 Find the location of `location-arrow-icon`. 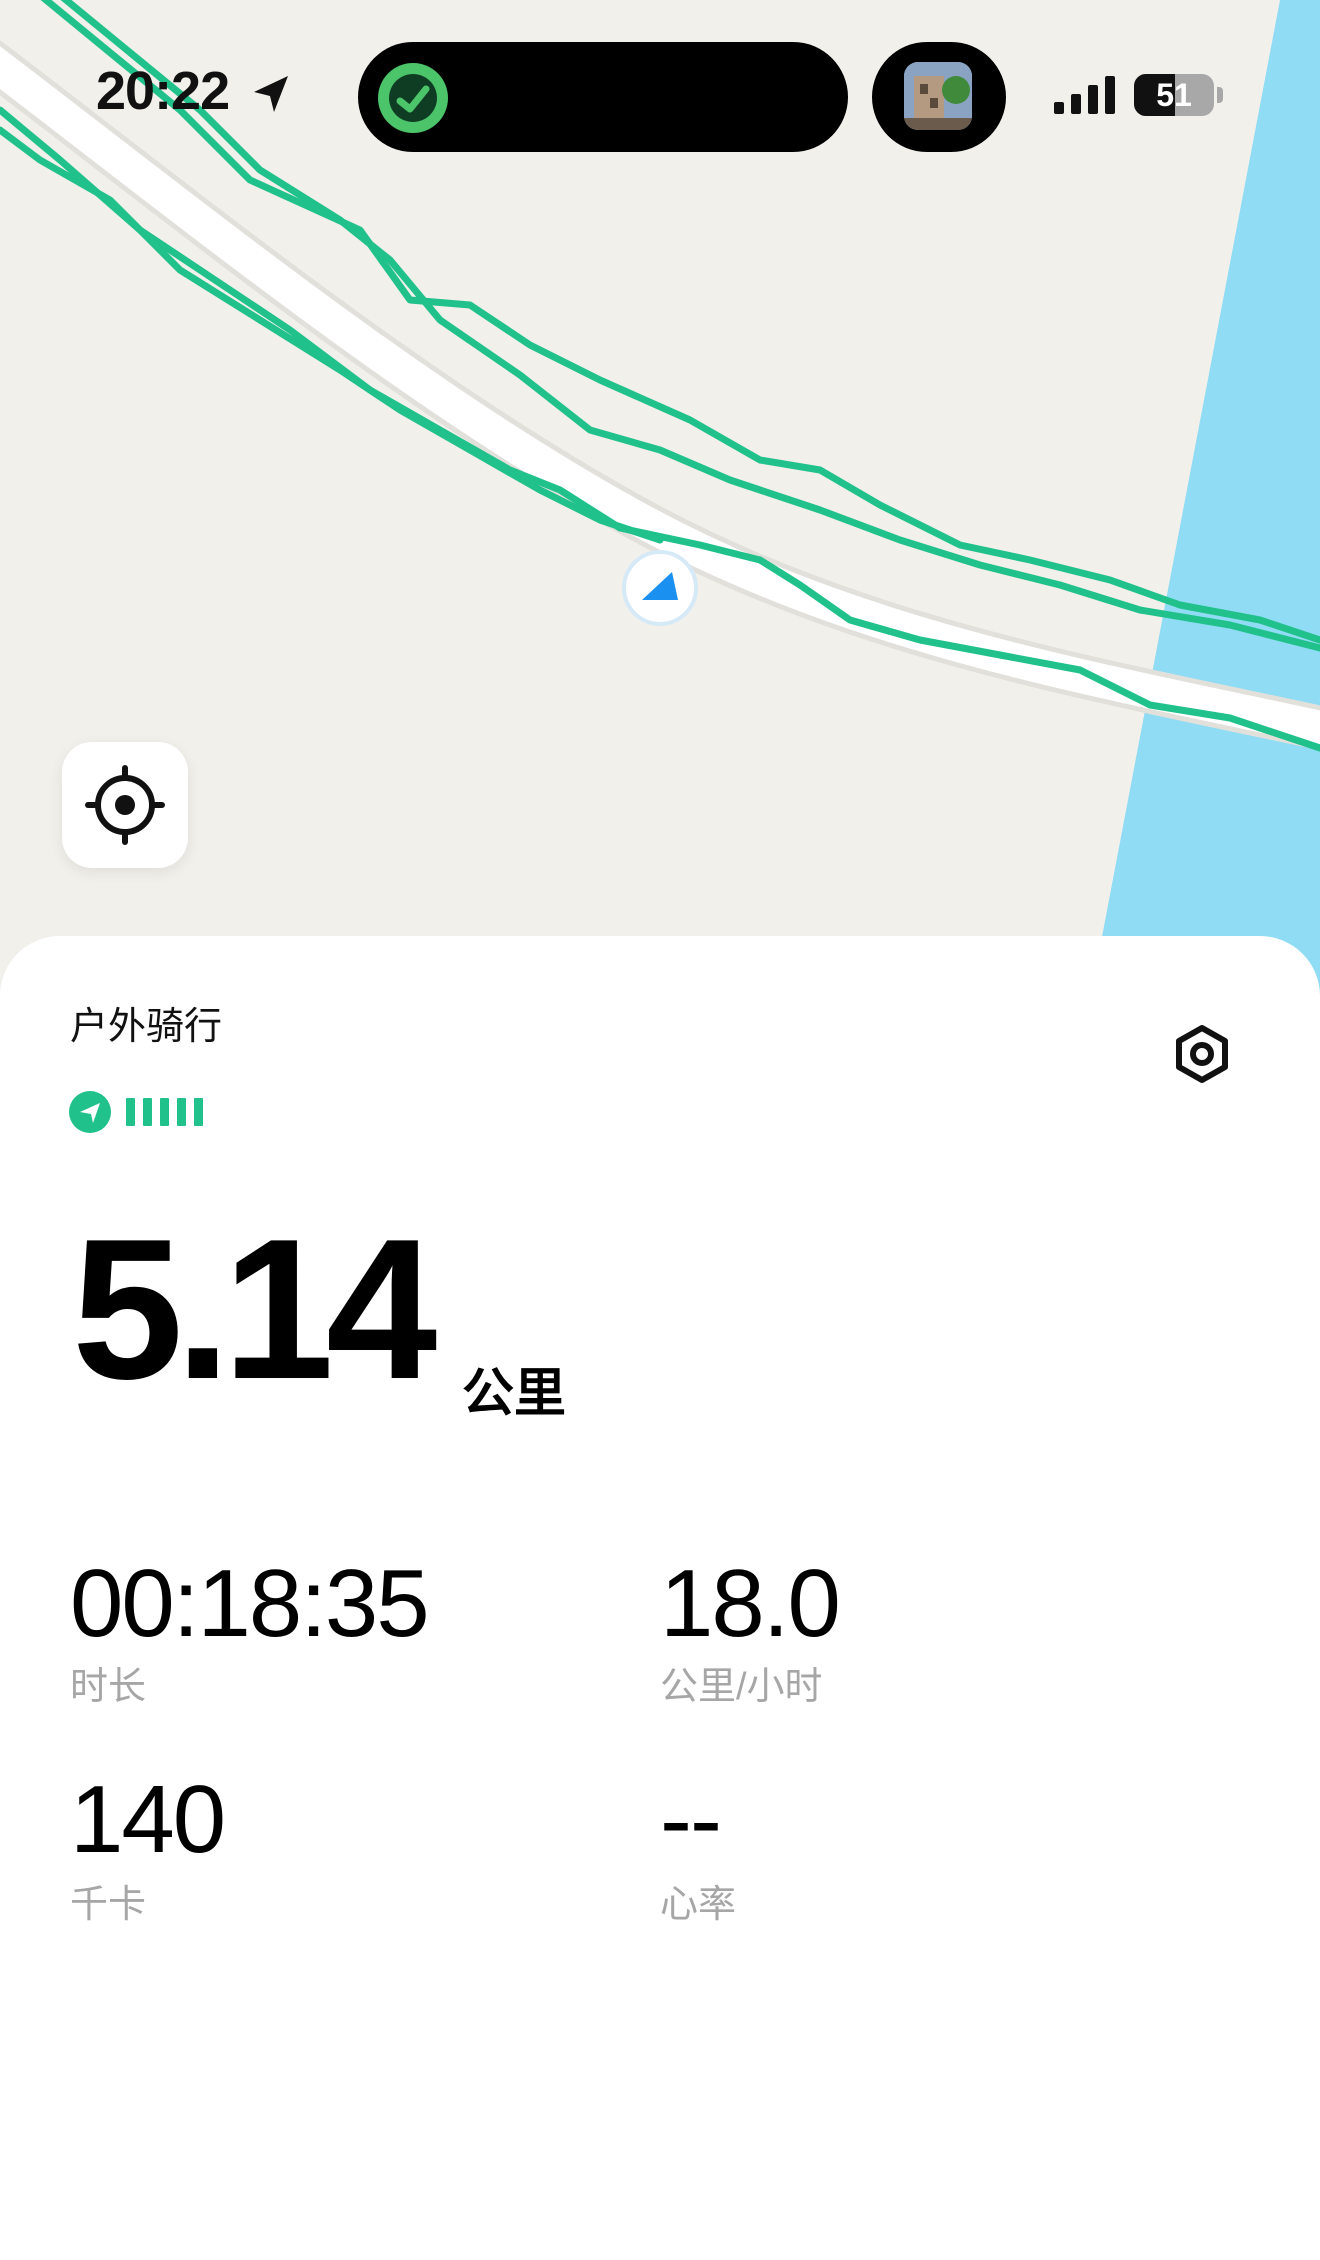

location-arrow-icon is located at coordinates (271, 94).